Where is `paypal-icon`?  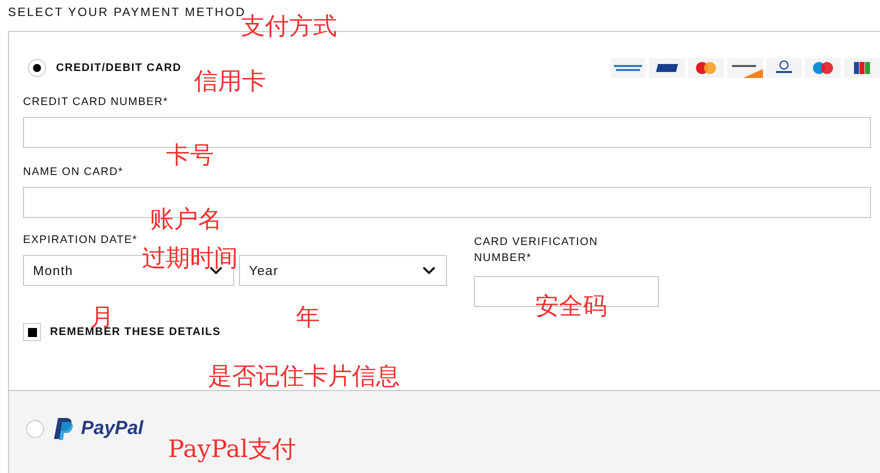 paypal-icon is located at coordinates (64, 429).